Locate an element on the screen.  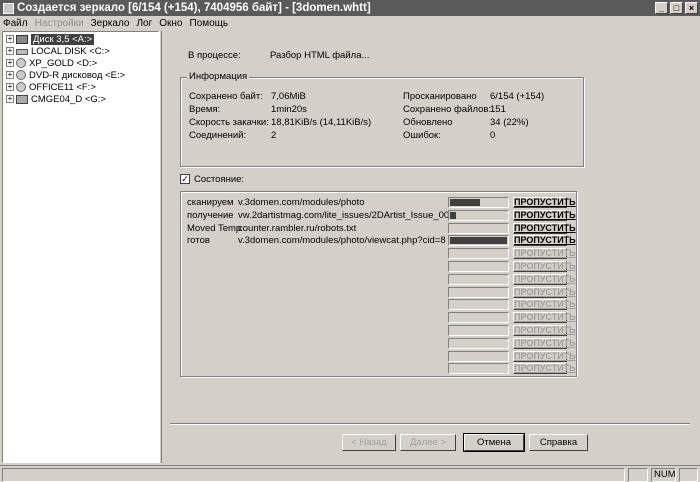
cancel-button: Отмена is located at coordinates (494, 442).